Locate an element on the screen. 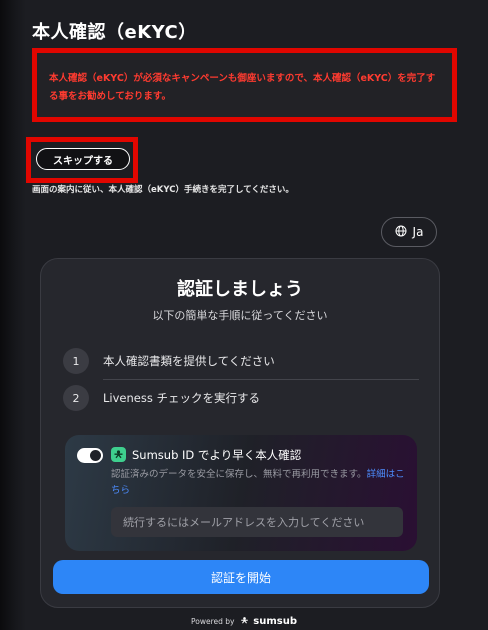  left-edge-shadow is located at coordinates (13, 315).